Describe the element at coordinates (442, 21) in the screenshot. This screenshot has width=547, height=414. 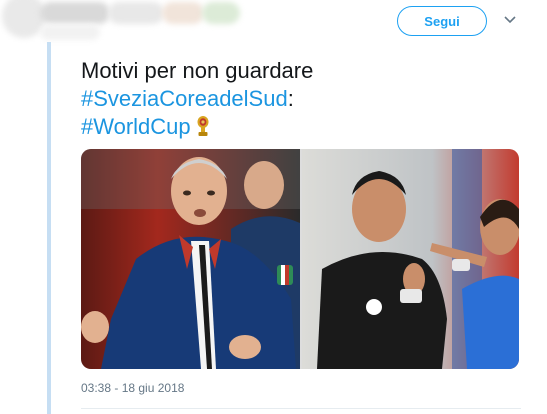
I see `follow-button: Segui` at that location.